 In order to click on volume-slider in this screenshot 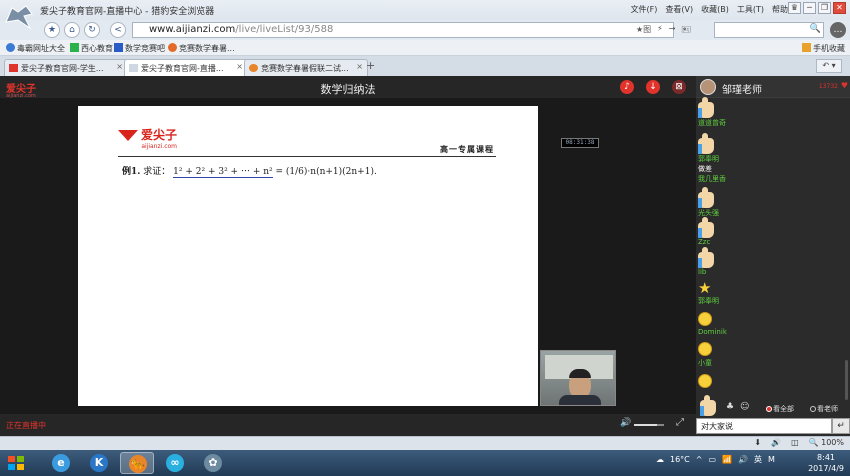, I will do `click(649, 425)`.